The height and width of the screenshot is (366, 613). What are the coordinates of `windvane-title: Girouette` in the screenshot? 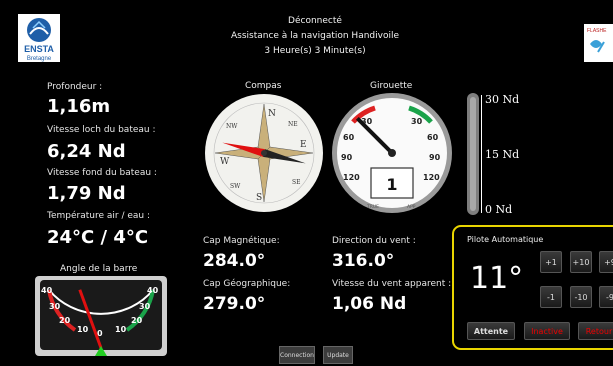 It's located at (391, 86).